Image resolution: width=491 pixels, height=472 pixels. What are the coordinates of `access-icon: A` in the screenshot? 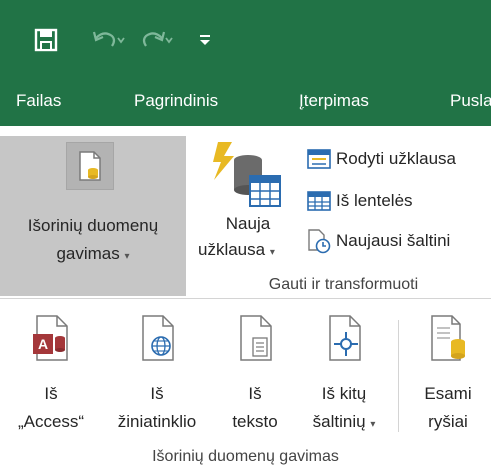 It's located at (50, 338).